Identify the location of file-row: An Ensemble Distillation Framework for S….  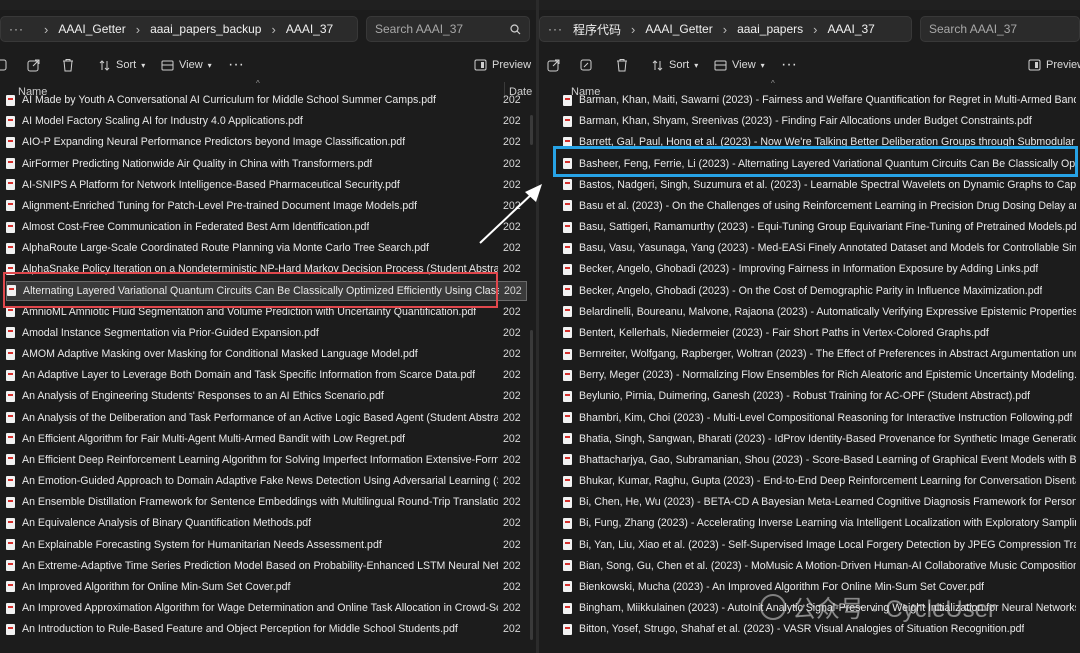
(266, 502).